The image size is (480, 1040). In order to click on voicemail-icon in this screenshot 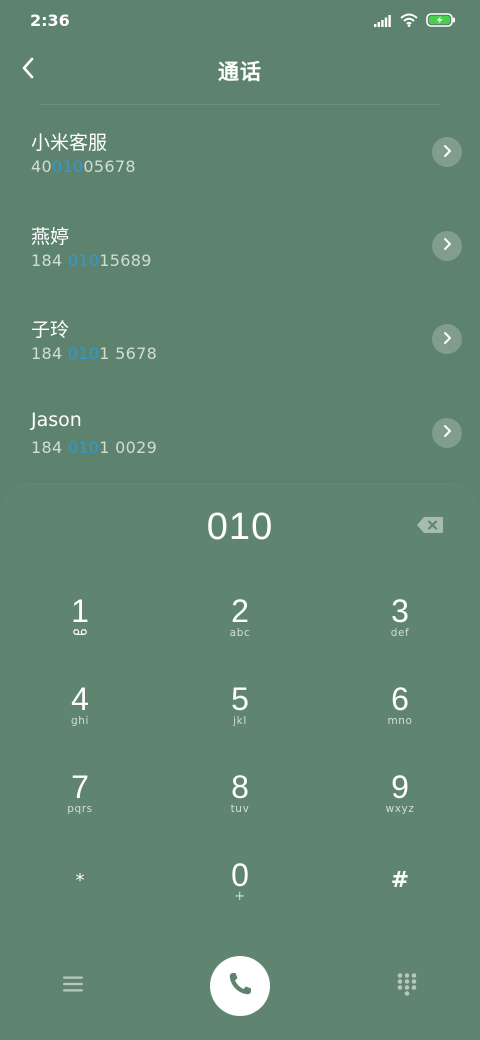, I will do `click(80, 633)`.